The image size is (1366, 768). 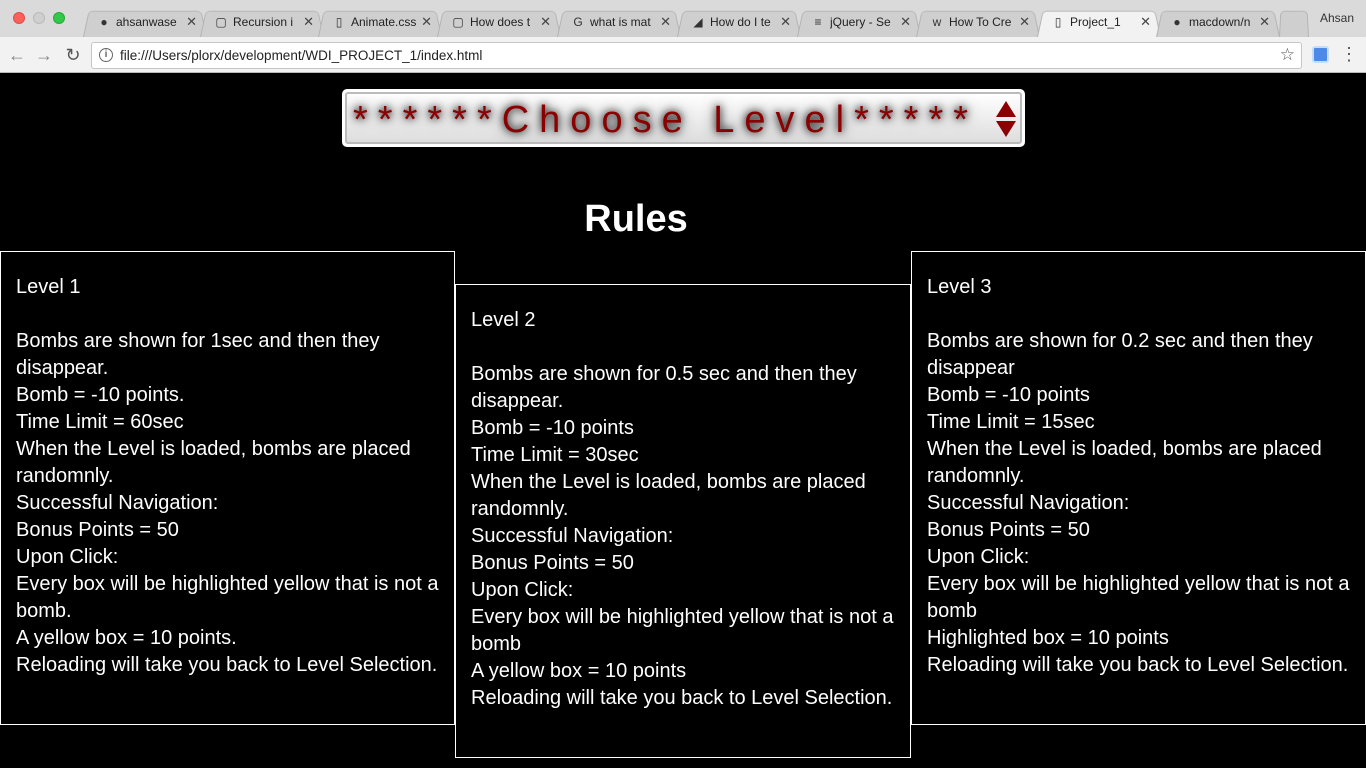 I want to click on browser-tab: ● macdown/n ✕, so click(x=1218, y=22).